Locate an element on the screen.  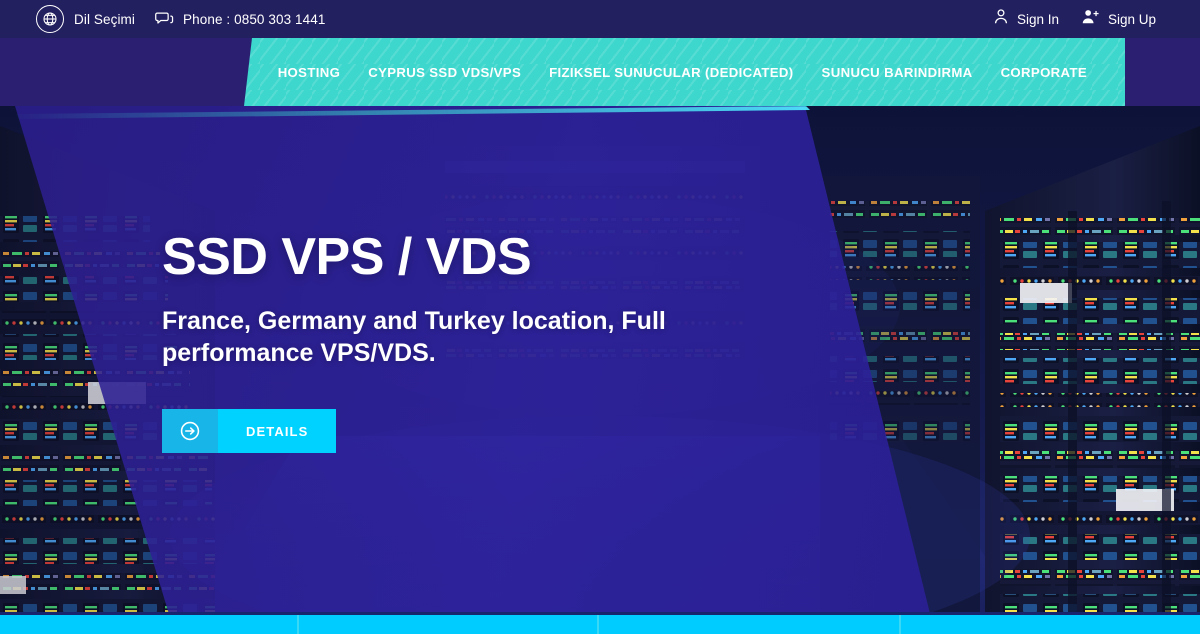
language-selector-label: Dil Seçimi is located at coordinates (104, 19).